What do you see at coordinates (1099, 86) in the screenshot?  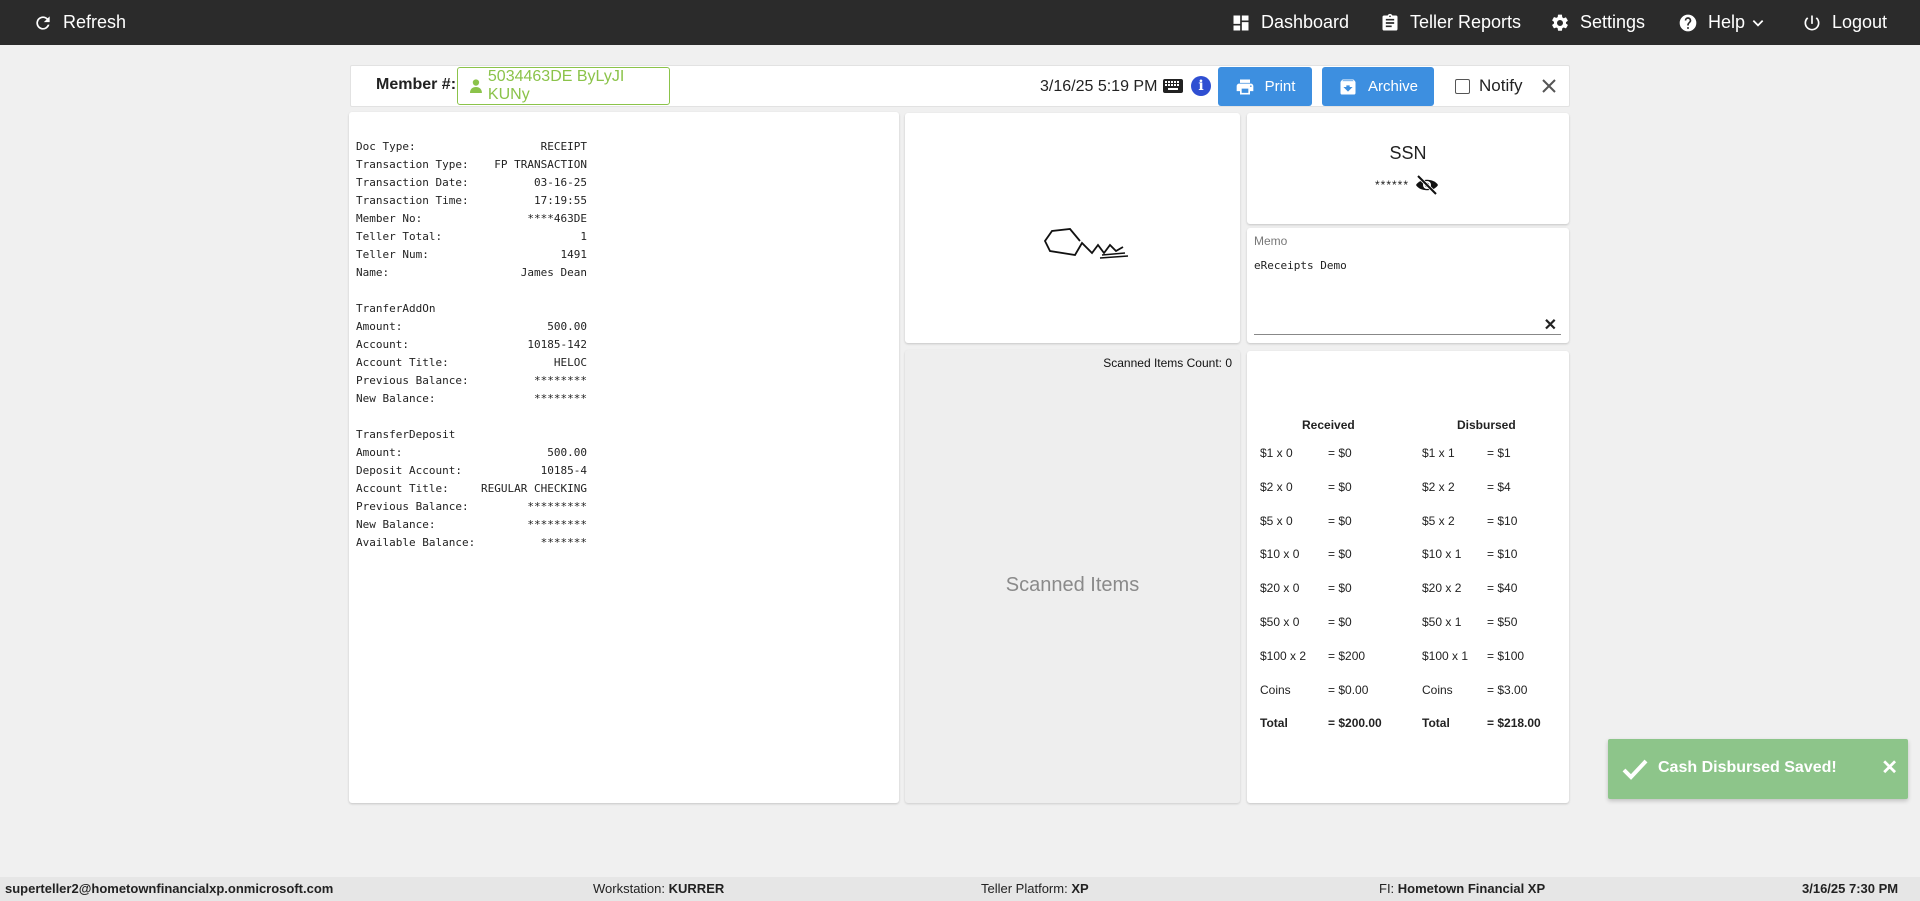 I see `transaction-datetime: 3/16/25 5:19 PM` at bounding box center [1099, 86].